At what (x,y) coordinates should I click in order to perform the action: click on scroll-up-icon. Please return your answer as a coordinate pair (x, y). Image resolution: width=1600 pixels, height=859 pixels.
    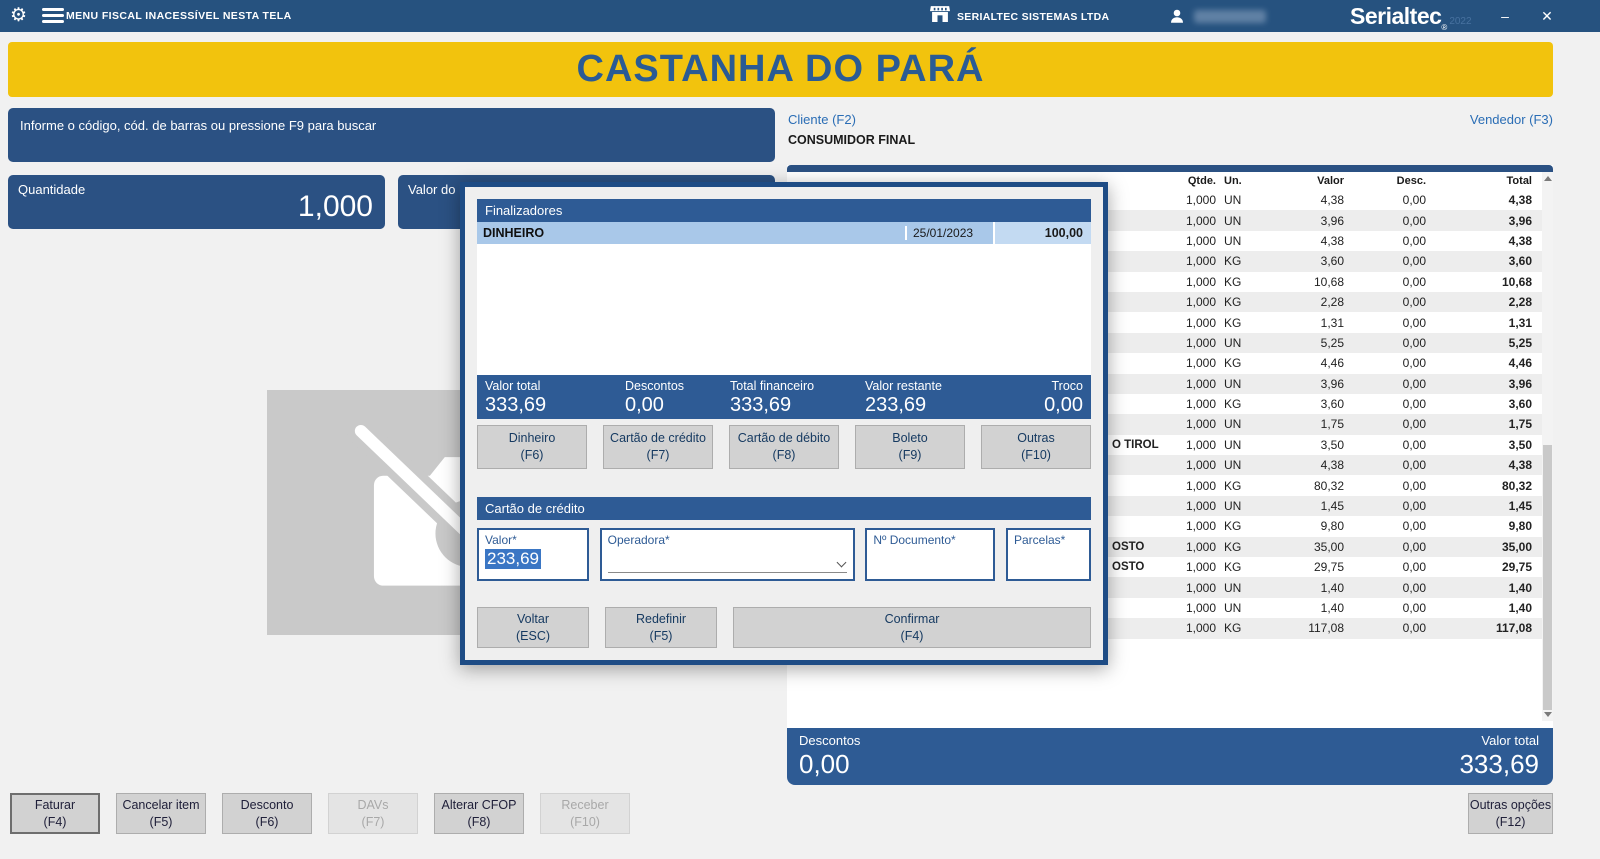
    Looking at the image, I should click on (1547, 178).